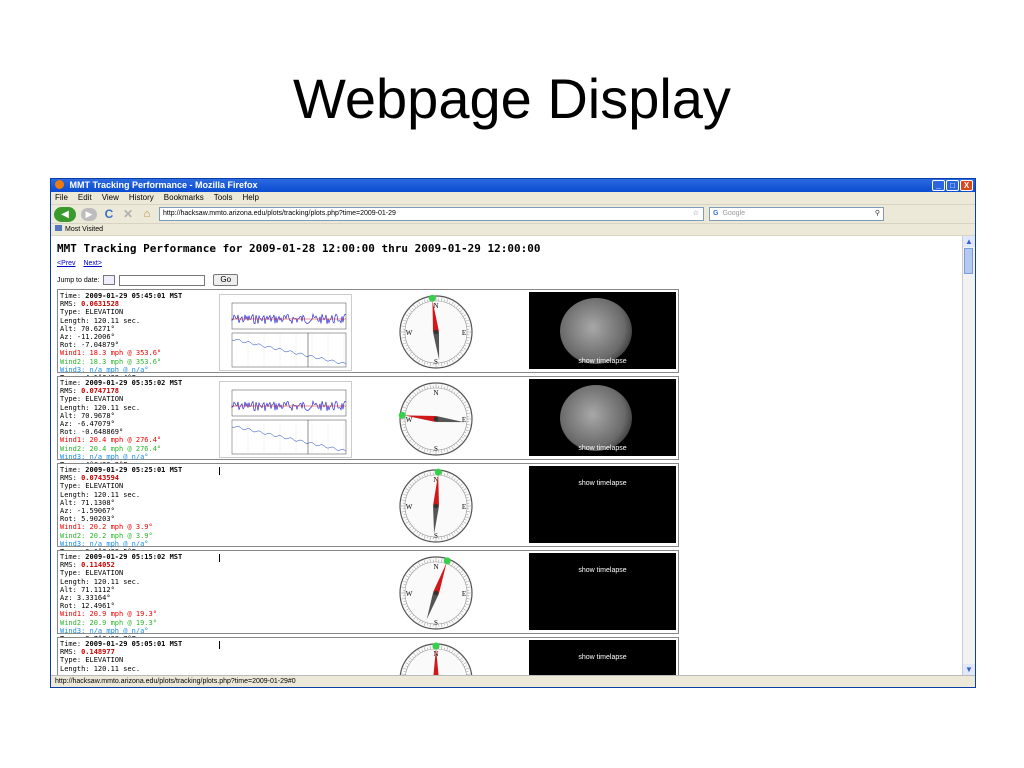  Describe the element at coordinates (968, 261) in the screenshot. I see `scroll-thumb` at that location.